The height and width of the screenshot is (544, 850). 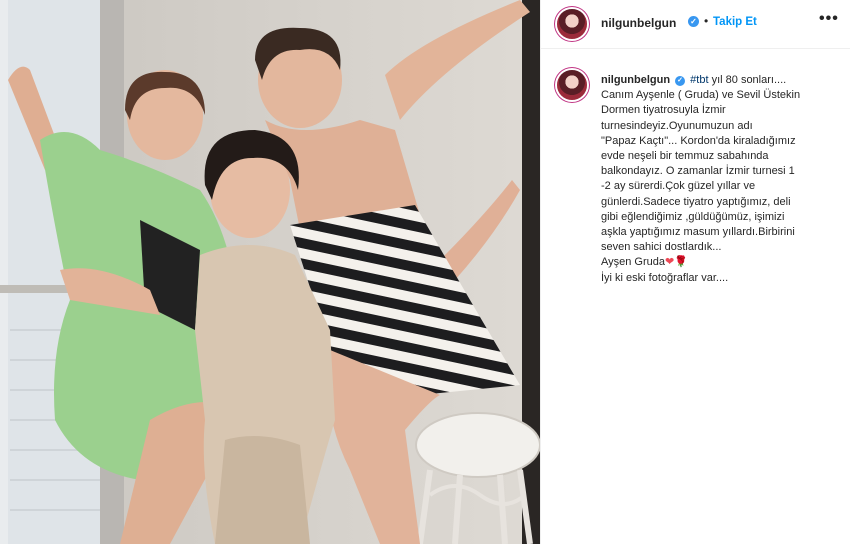 What do you see at coordinates (699, 80) in the screenshot?
I see `hashtag-link: #tbt` at bounding box center [699, 80].